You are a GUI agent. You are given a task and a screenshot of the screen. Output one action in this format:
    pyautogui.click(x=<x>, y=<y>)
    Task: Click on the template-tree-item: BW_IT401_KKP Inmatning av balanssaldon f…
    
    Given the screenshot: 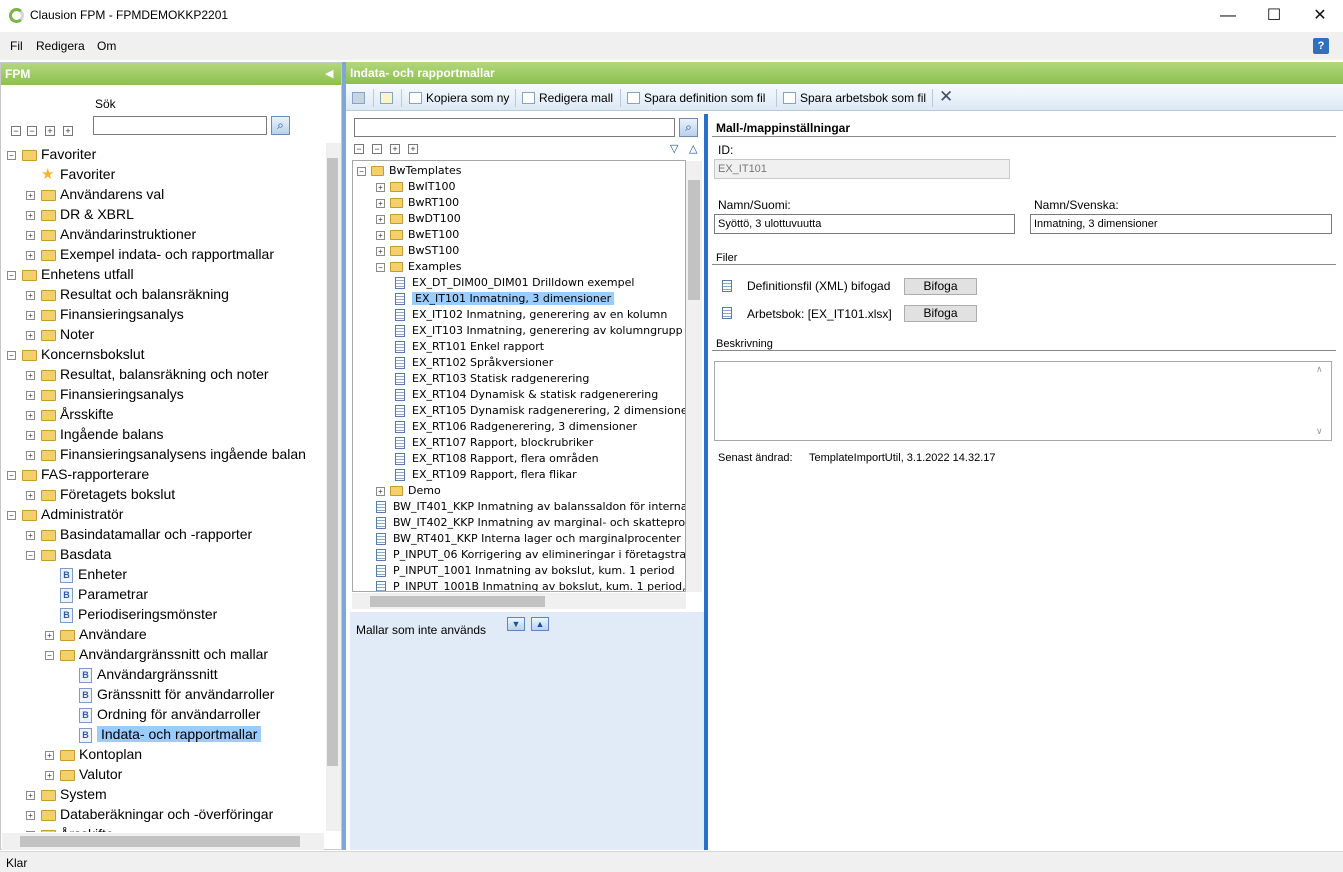 What is the action you would take?
    pyautogui.click(x=530, y=507)
    